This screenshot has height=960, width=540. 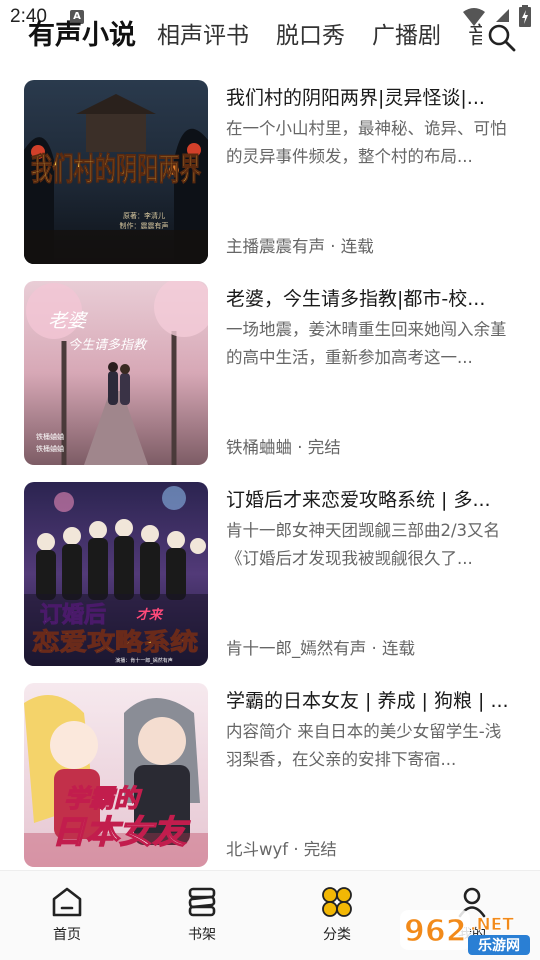 I want to click on tab-talk-show: 脱口秀, so click(x=310, y=36).